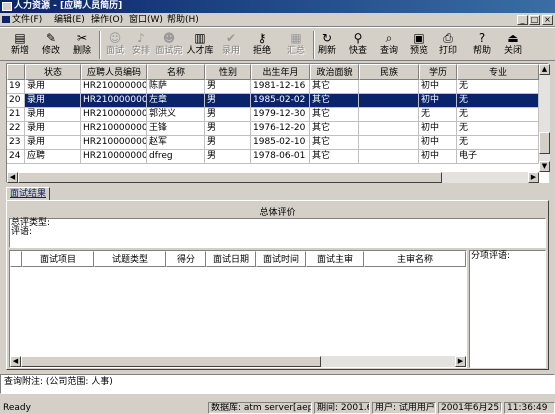 The height and width of the screenshot is (414, 555). I want to click on table-cell: 电子, so click(498, 157).